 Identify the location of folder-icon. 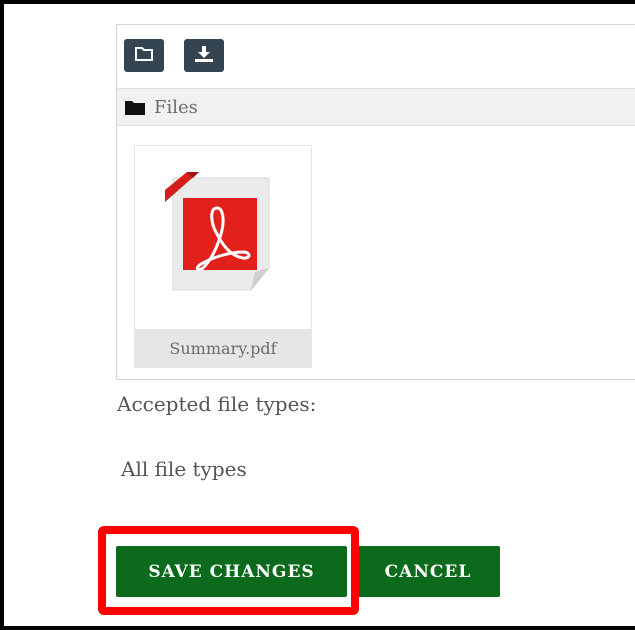
(135, 107).